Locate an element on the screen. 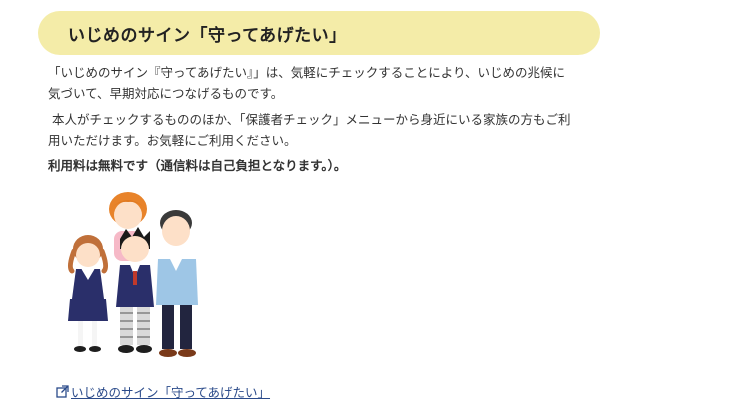  external-link: いじめのサイン「守ってあげたい」 is located at coordinates (163, 391).